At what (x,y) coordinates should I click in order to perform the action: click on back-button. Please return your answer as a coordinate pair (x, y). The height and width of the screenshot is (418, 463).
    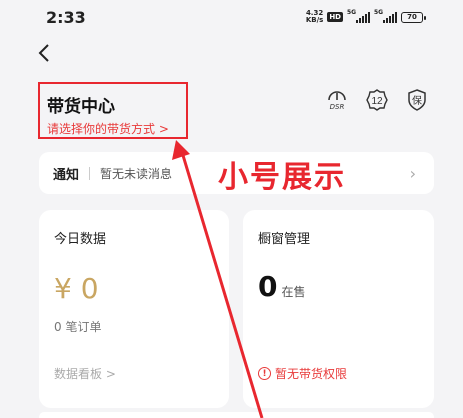
    Looking at the image, I should click on (44, 54).